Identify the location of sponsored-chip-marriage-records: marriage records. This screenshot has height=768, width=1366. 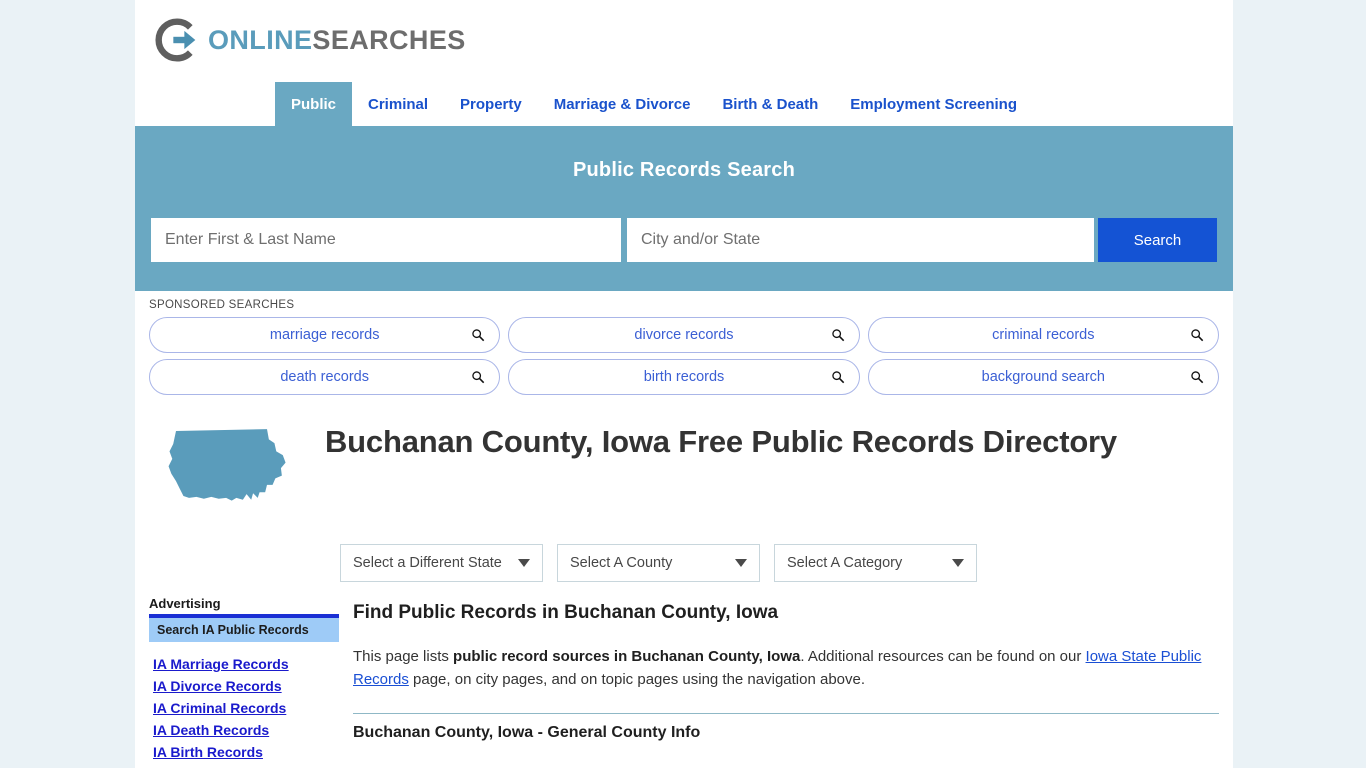
(325, 335).